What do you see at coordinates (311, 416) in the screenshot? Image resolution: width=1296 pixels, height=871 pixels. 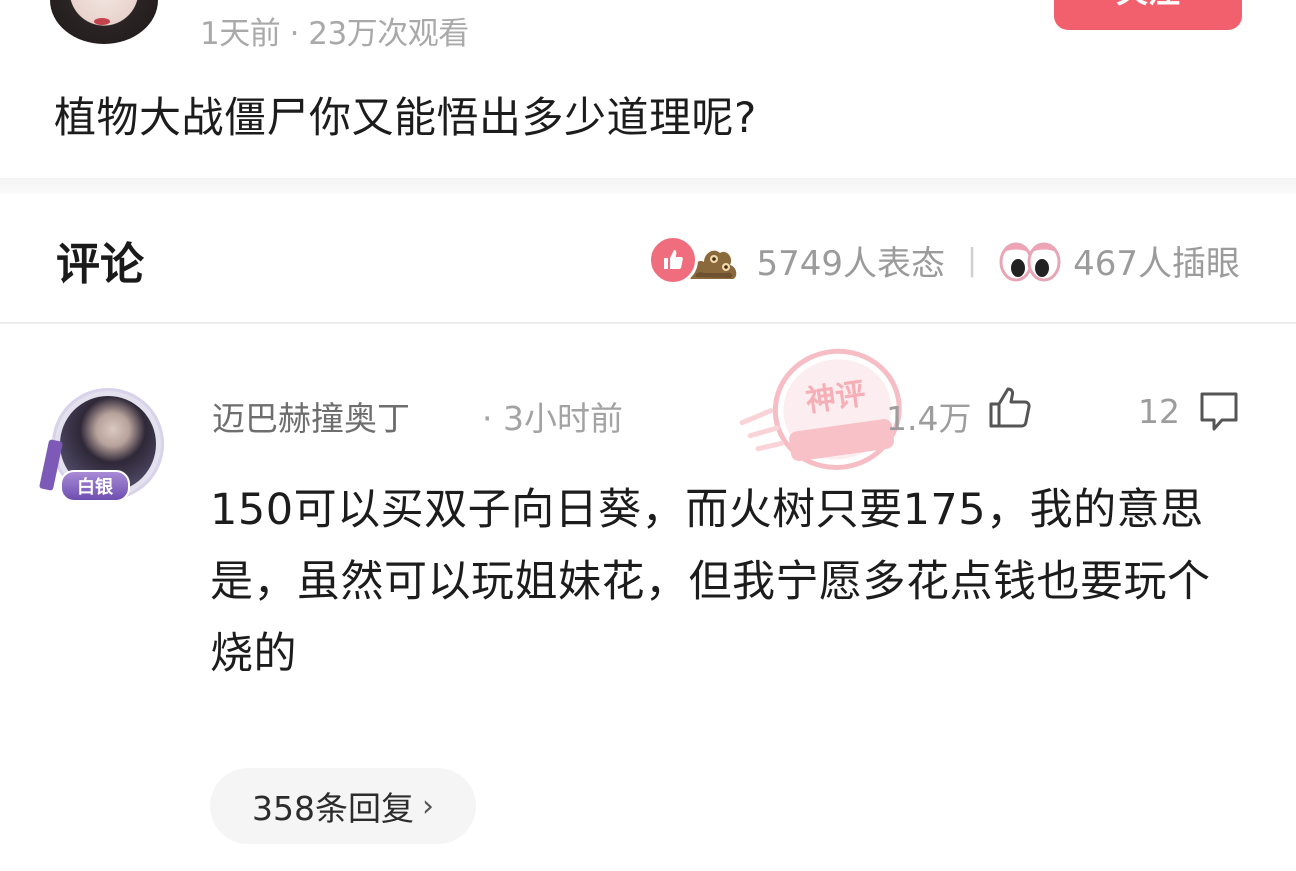 I see `commenter-name: 迈巴赫撞奥丁` at bounding box center [311, 416].